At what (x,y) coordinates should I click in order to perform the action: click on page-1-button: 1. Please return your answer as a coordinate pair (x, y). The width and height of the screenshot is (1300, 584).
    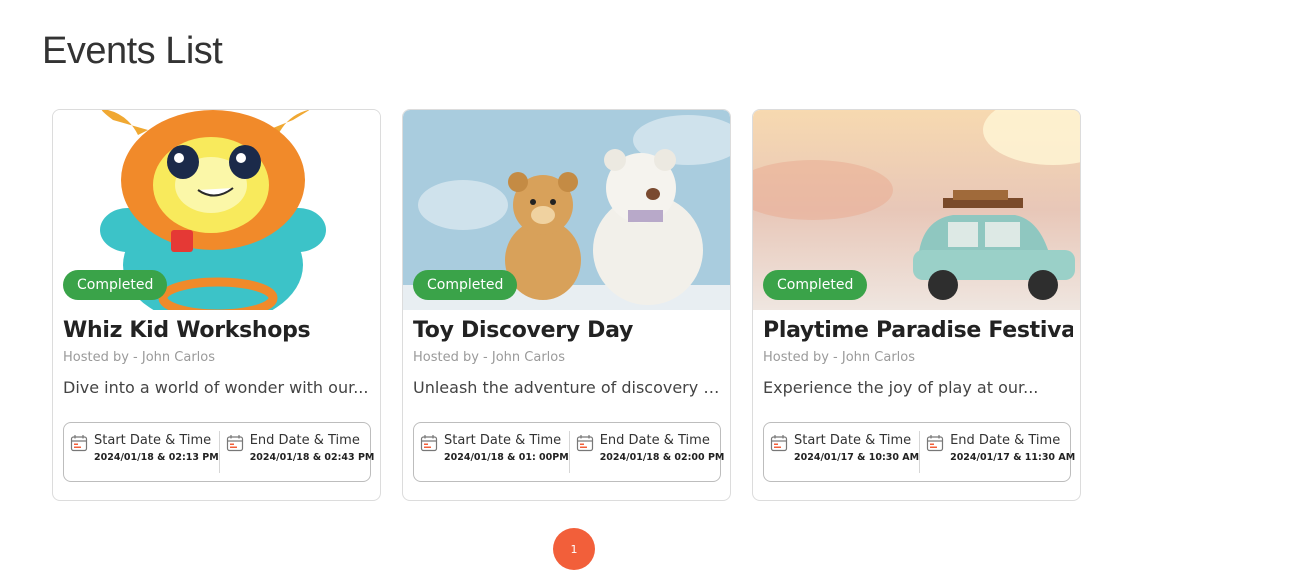
    Looking at the image, I should click on (574, 549).